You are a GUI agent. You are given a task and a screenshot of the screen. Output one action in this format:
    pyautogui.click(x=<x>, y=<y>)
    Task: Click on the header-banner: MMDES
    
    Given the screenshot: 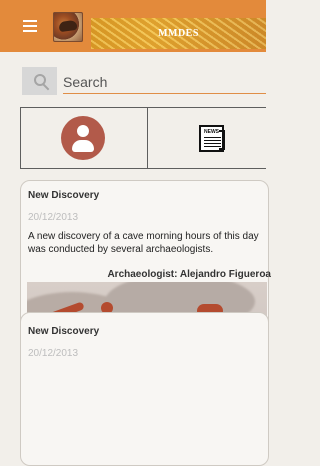 What is the action you would take?
    pyautogui.click(x=178, y=33)
    